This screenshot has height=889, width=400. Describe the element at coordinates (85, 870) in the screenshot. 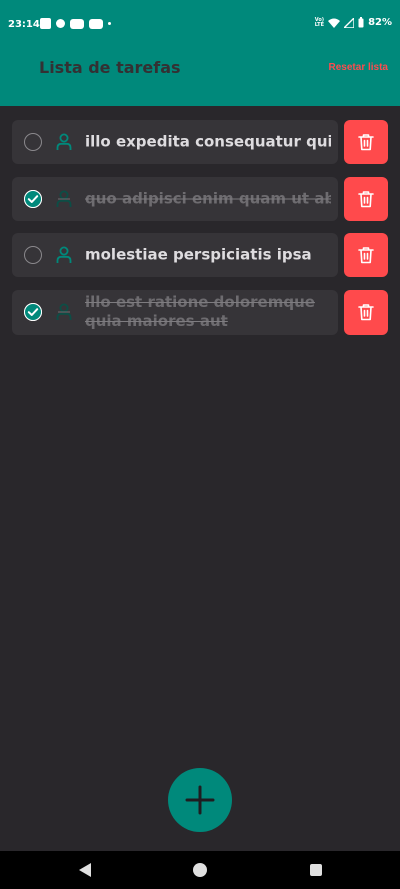

I see `back-icon` at that location.